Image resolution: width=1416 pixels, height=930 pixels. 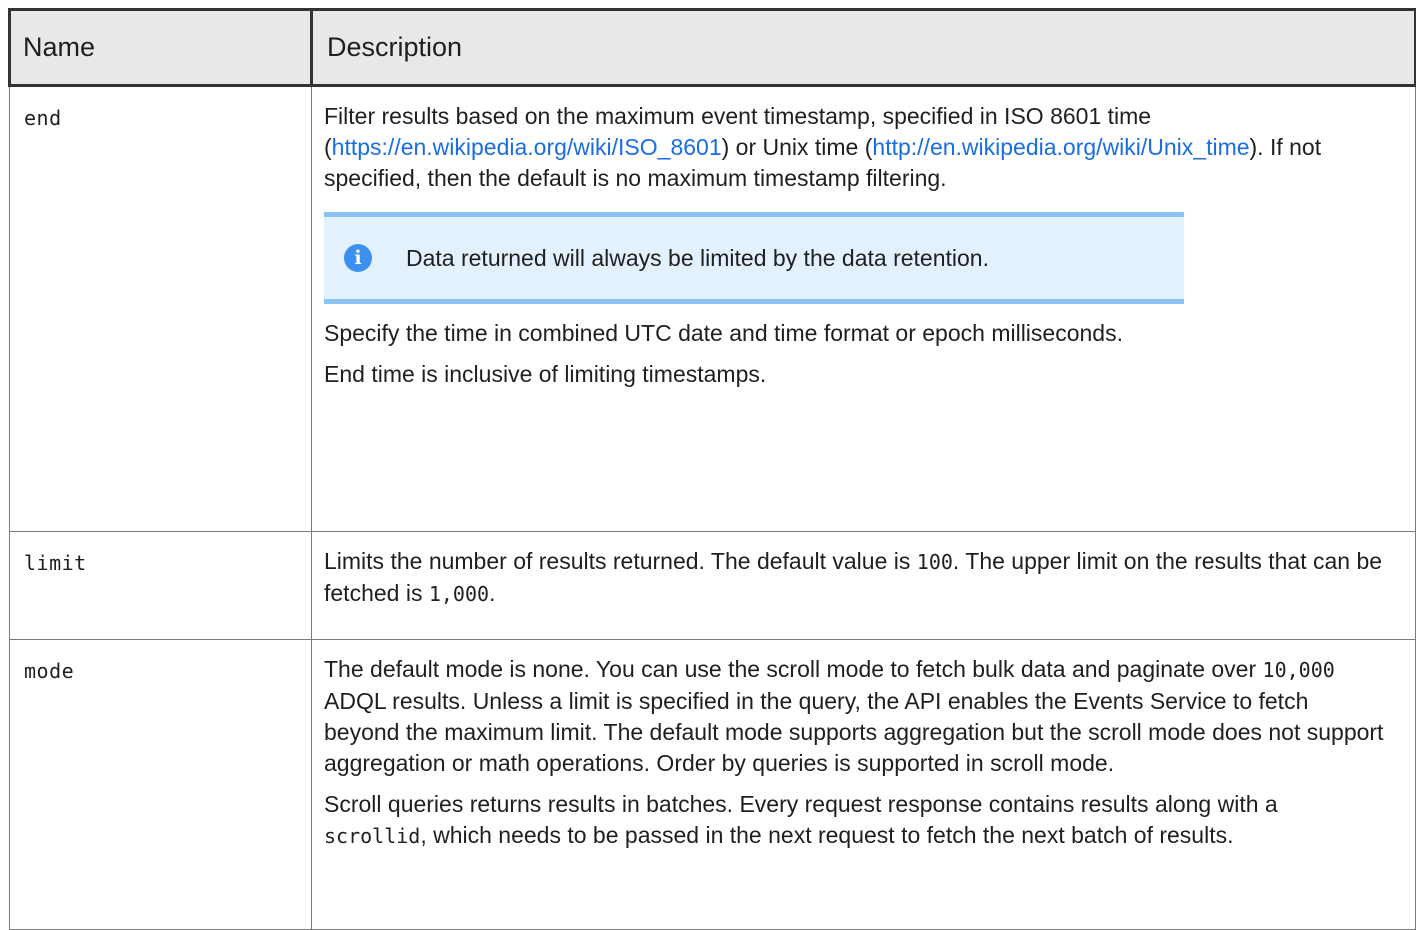 I want to click on unix-time-link: http://en.wikipedia.org/wiki/Unix_time, so click(x=1060, y=147).